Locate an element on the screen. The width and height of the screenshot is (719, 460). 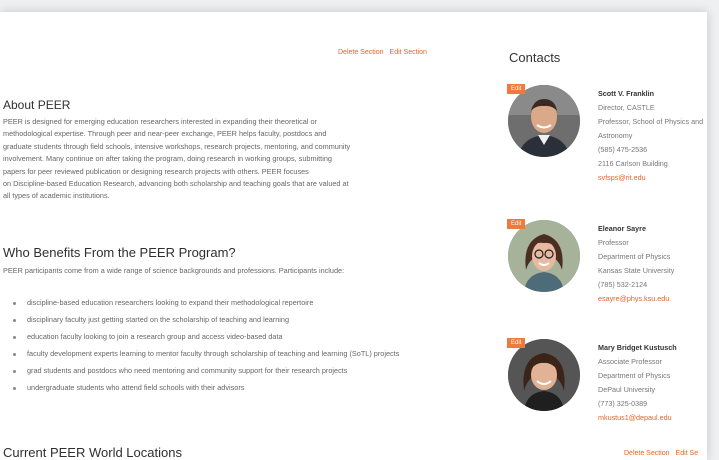
contact-detail: Professor, School of Physics and is located at coordinates (651, 121).